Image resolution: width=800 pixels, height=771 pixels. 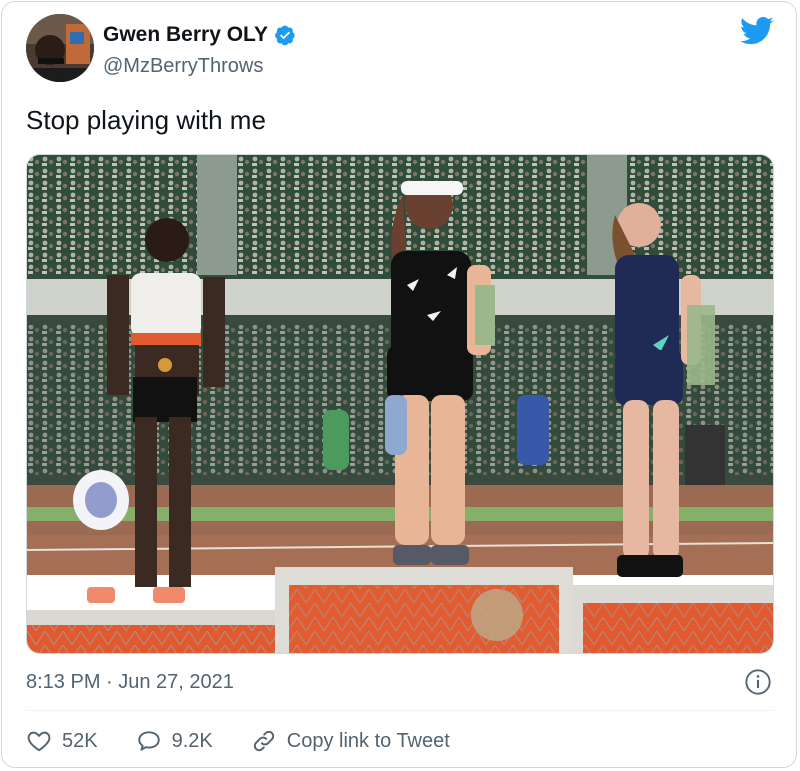 What do you see at coordinates (183, 66) in the screenshot?
I see `author-handle: @MzBerryThrows` at bounding box center [183, 66].